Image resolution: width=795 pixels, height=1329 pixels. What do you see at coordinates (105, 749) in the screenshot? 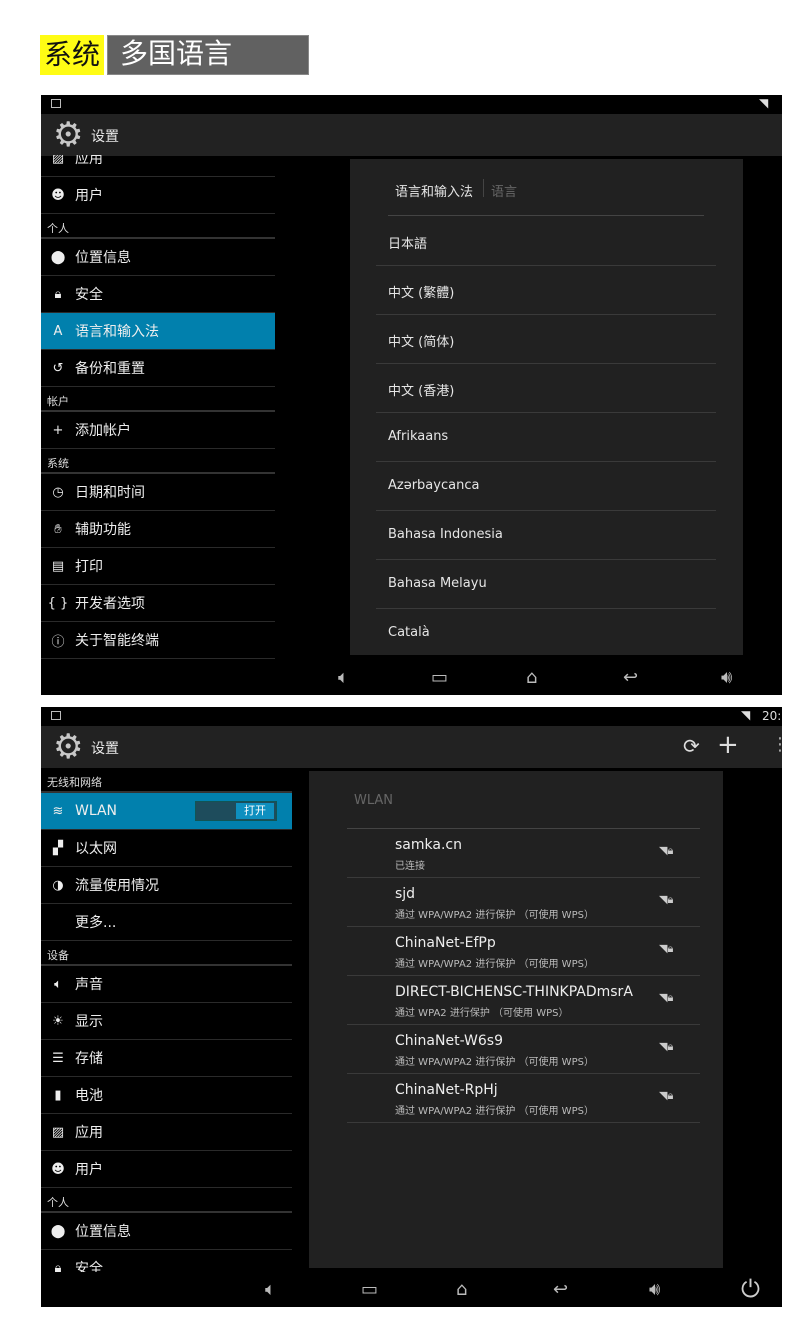
I see `app-title: 设置` at bounding box center [105, 749].